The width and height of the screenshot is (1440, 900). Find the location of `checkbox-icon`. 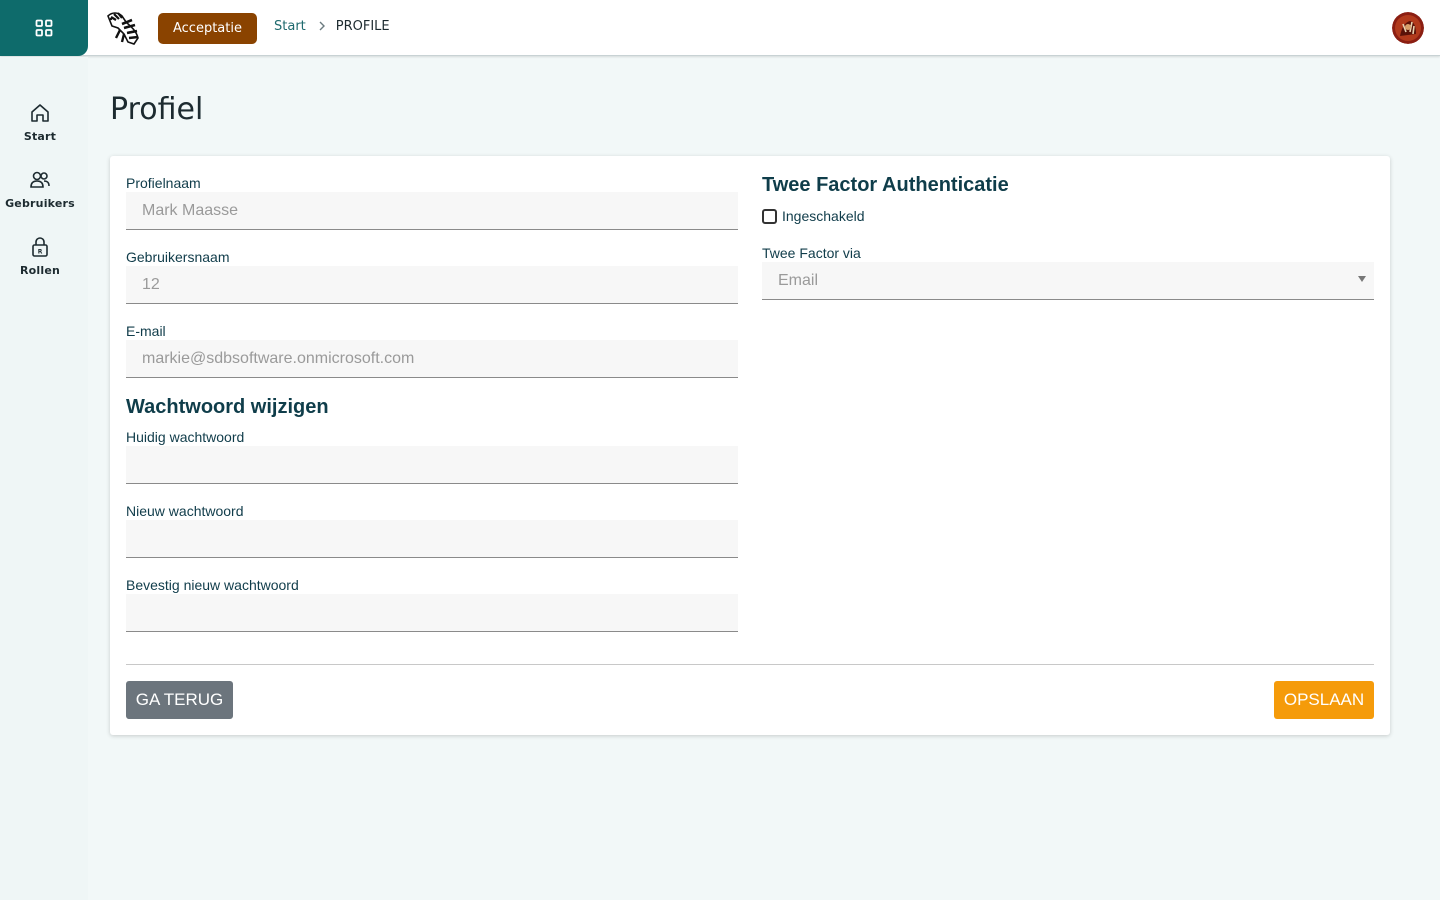

checkbox-icon is located at coordinates (769, 216).